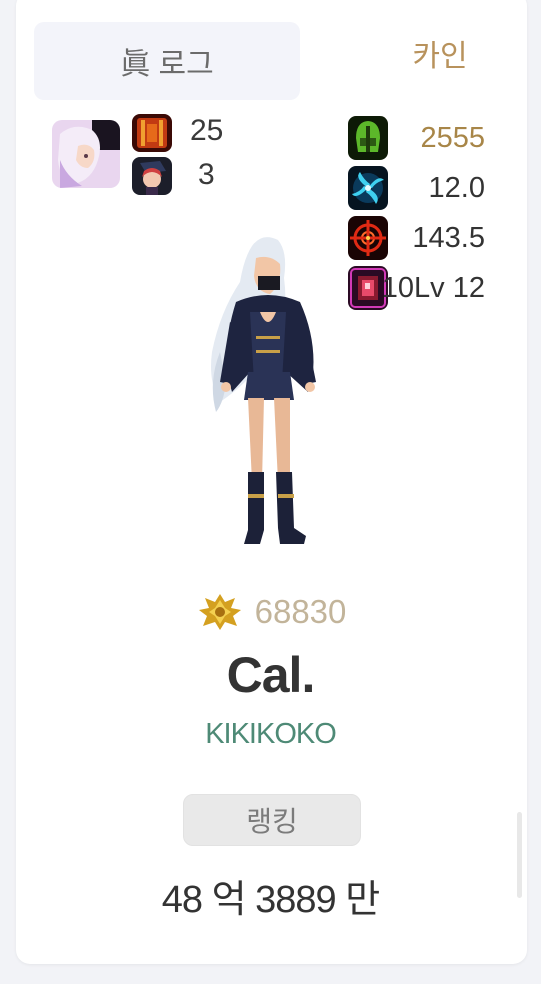 The width and height of the screenshot is (541, 984). What do you see at coordinates (206, 174) in the screenshot?
I see `other-count: 3` at bounding box center [206, 174].